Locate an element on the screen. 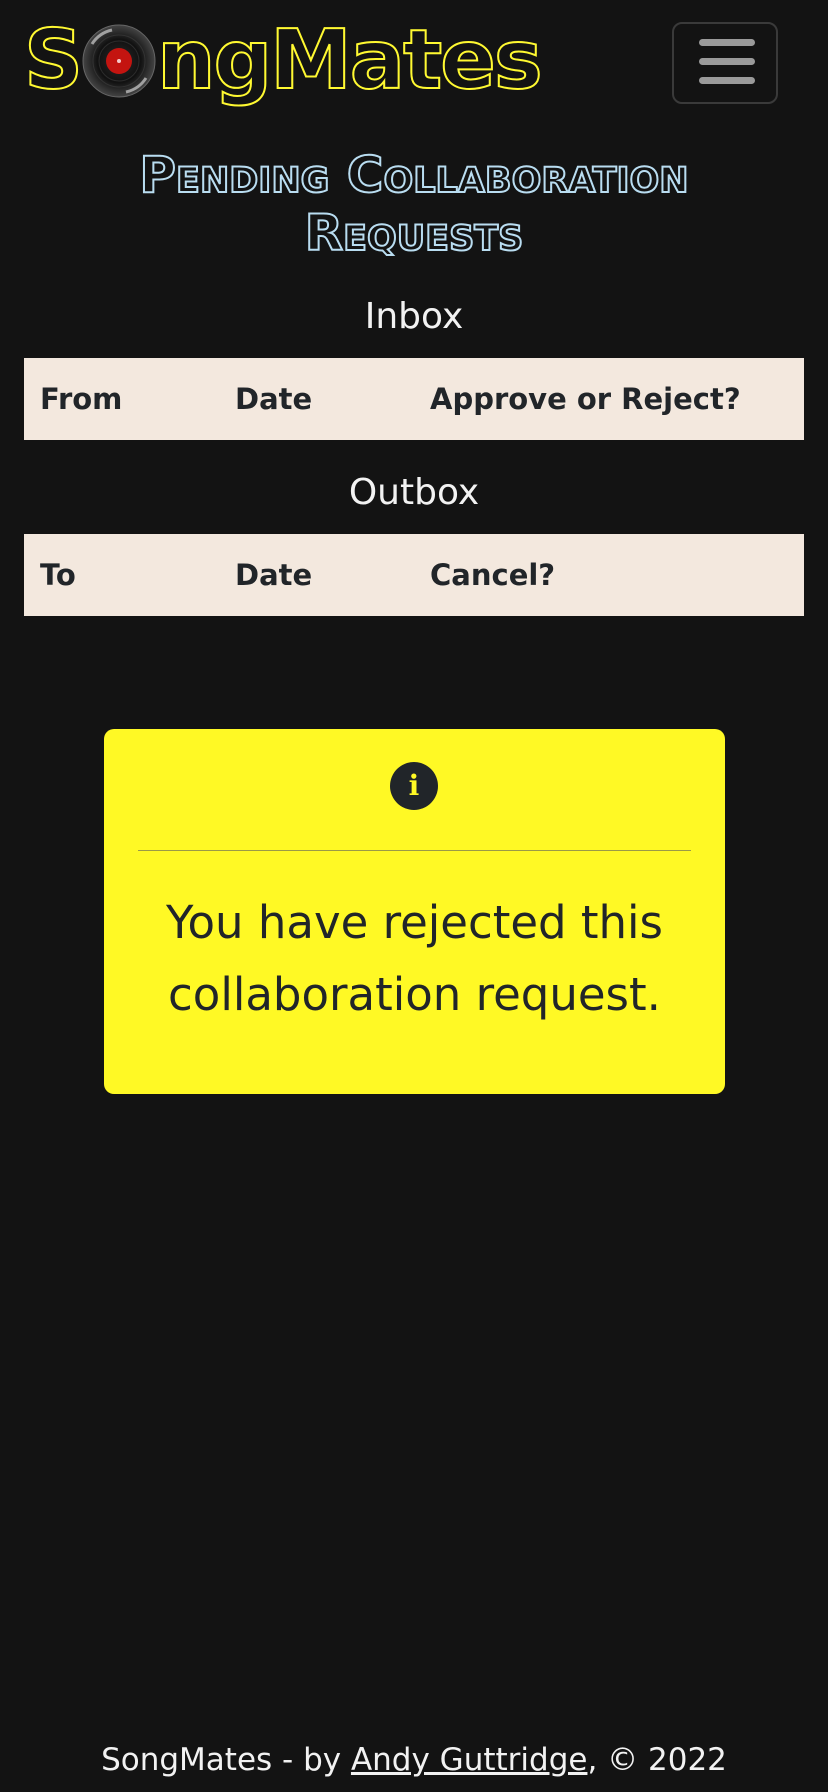  outbox-col-to: To is located at coordinates (58, 575).